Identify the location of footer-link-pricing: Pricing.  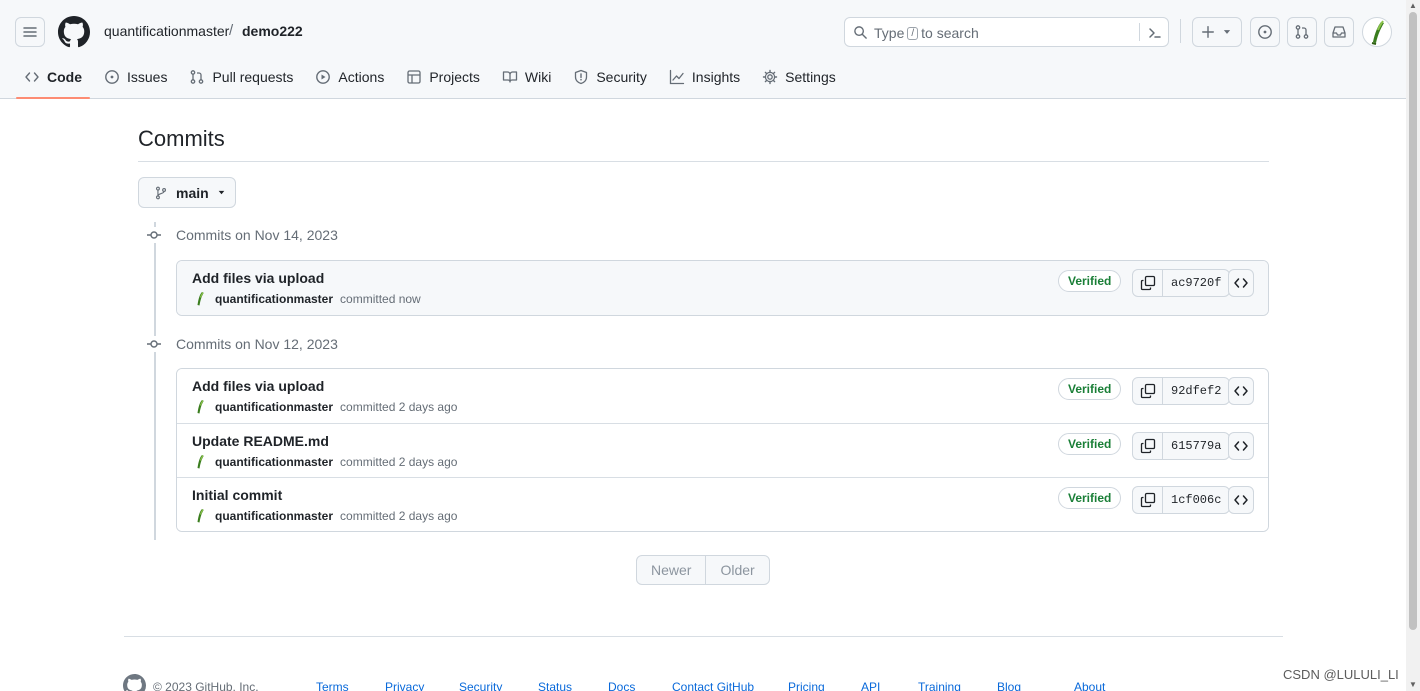
(824, 685).